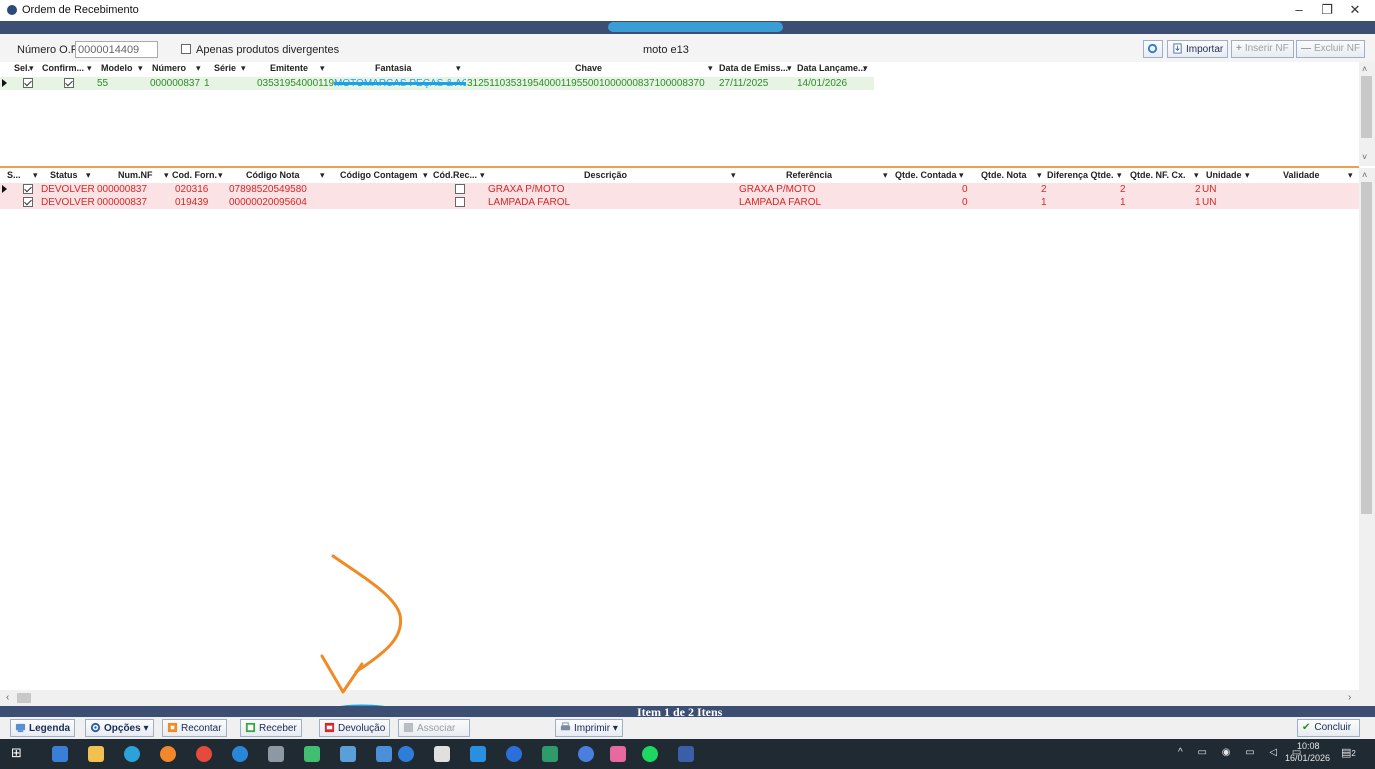 This screenshot has height=769, width=1375. Describe the element at coordinates (1299, 10) in the screenshot. I see `minimize-button: –` at that location.